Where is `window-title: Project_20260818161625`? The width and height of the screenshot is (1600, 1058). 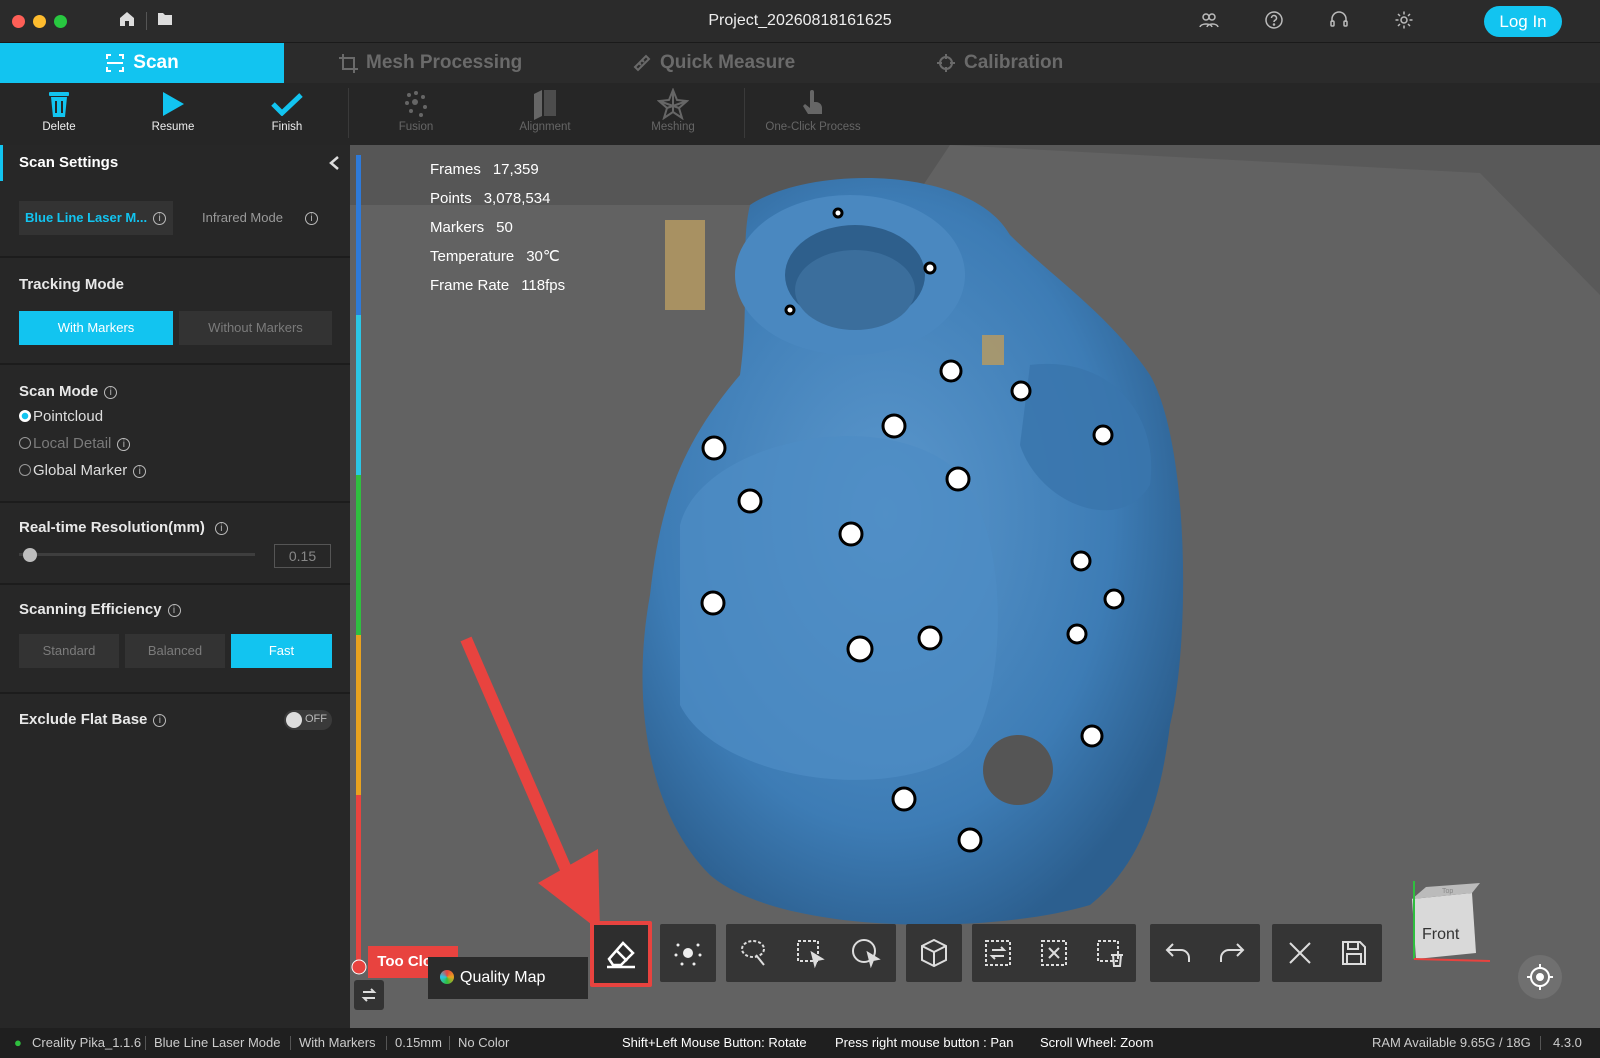 window-title: Project_20260818161625 is located at coordinates (800, 20).